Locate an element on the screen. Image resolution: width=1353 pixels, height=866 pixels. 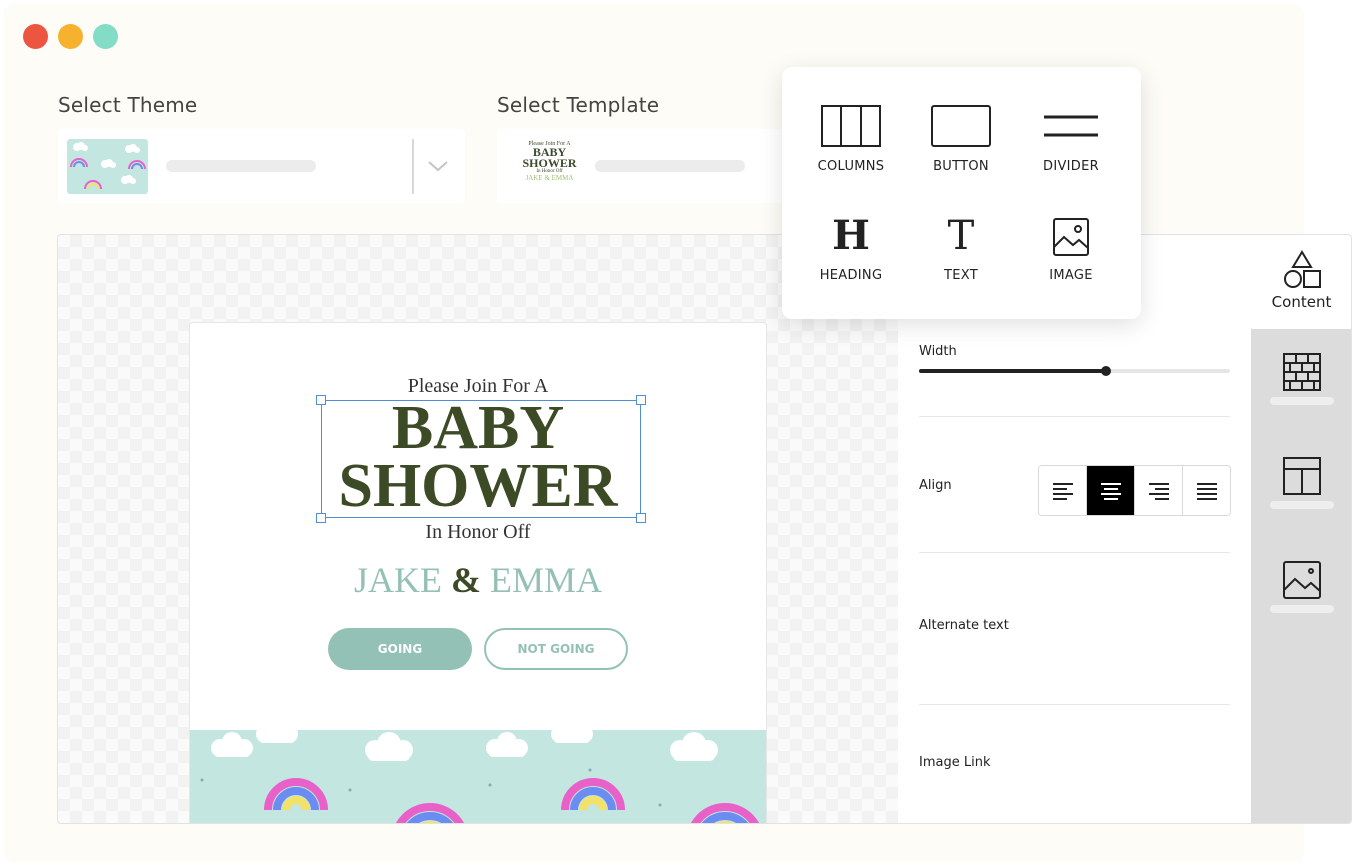
right-sidebar: Content is located at coordinates (1301, 529).